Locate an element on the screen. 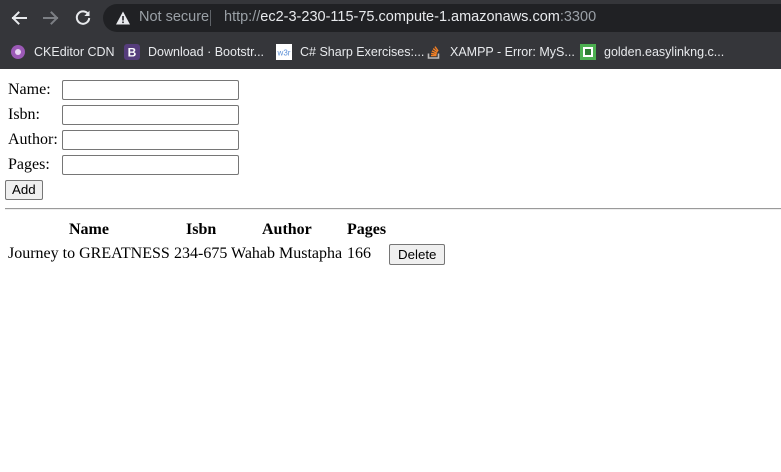  site-favicon is located at coordinates (588, 52).